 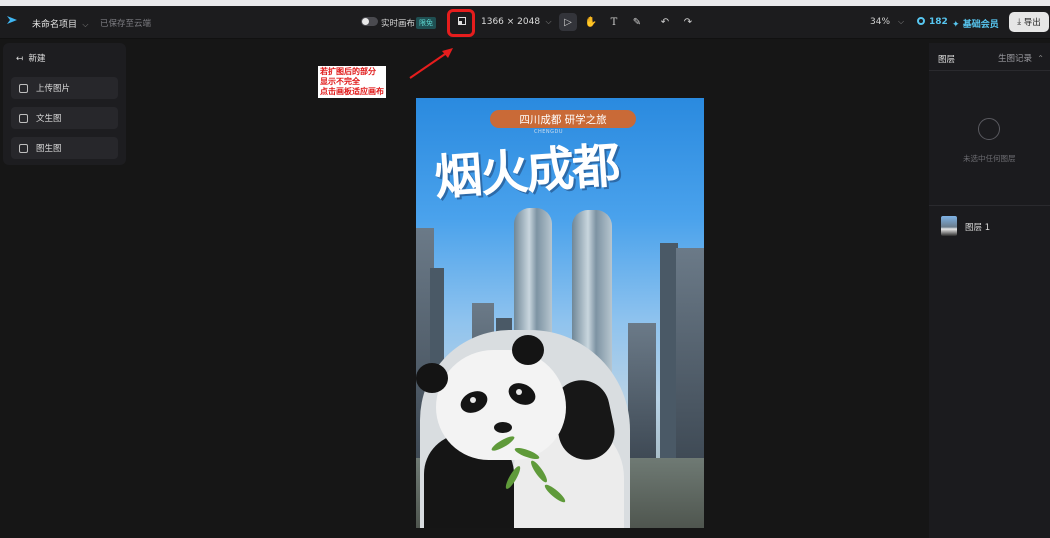 I want to click on upload-icon, so click(x=23, y=88).